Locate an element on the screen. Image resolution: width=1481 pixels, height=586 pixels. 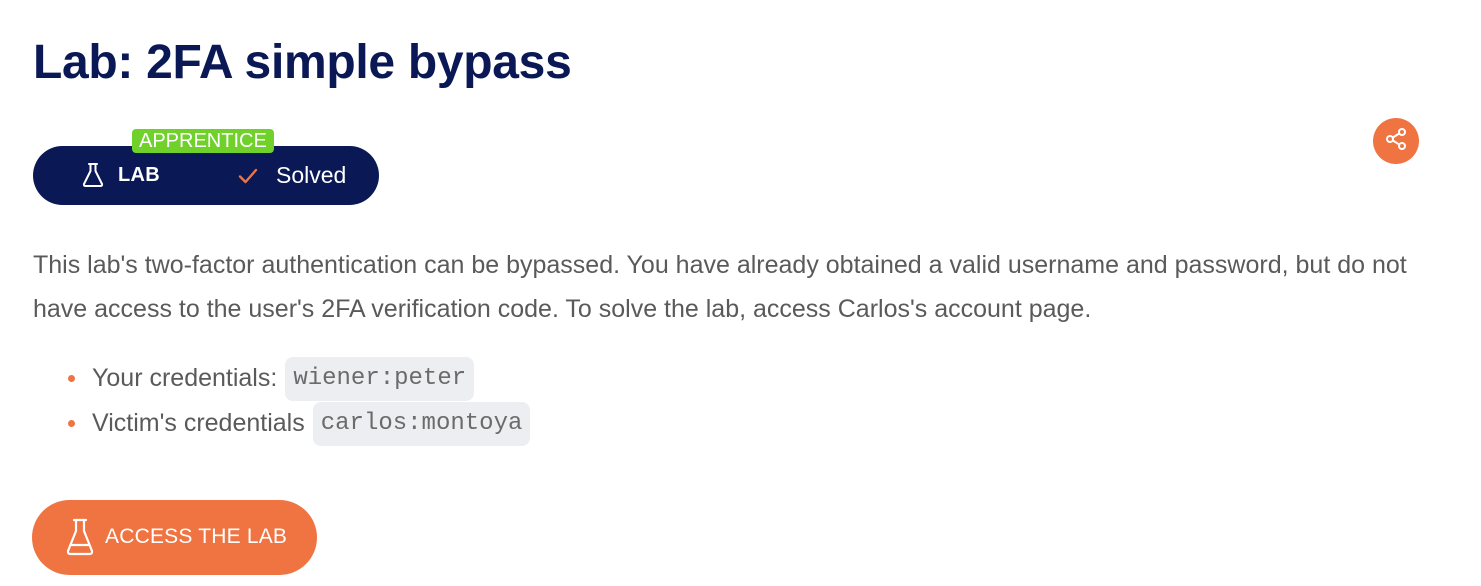
credential-label: Your credentials: is located at coordinates (185, 378).